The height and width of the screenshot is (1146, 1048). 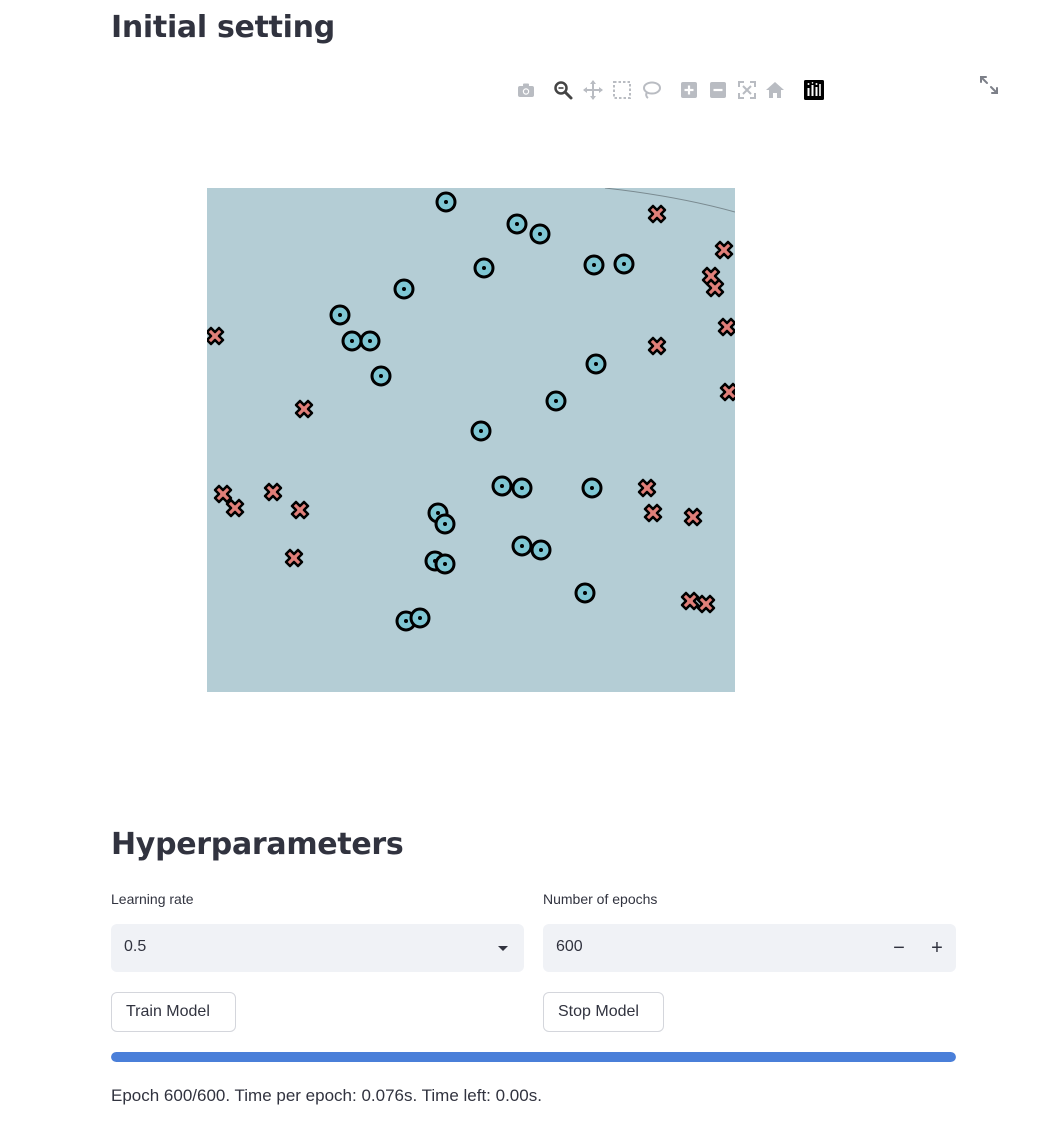 I want to click on training-progress-fill, so click(x=533, y=1057).